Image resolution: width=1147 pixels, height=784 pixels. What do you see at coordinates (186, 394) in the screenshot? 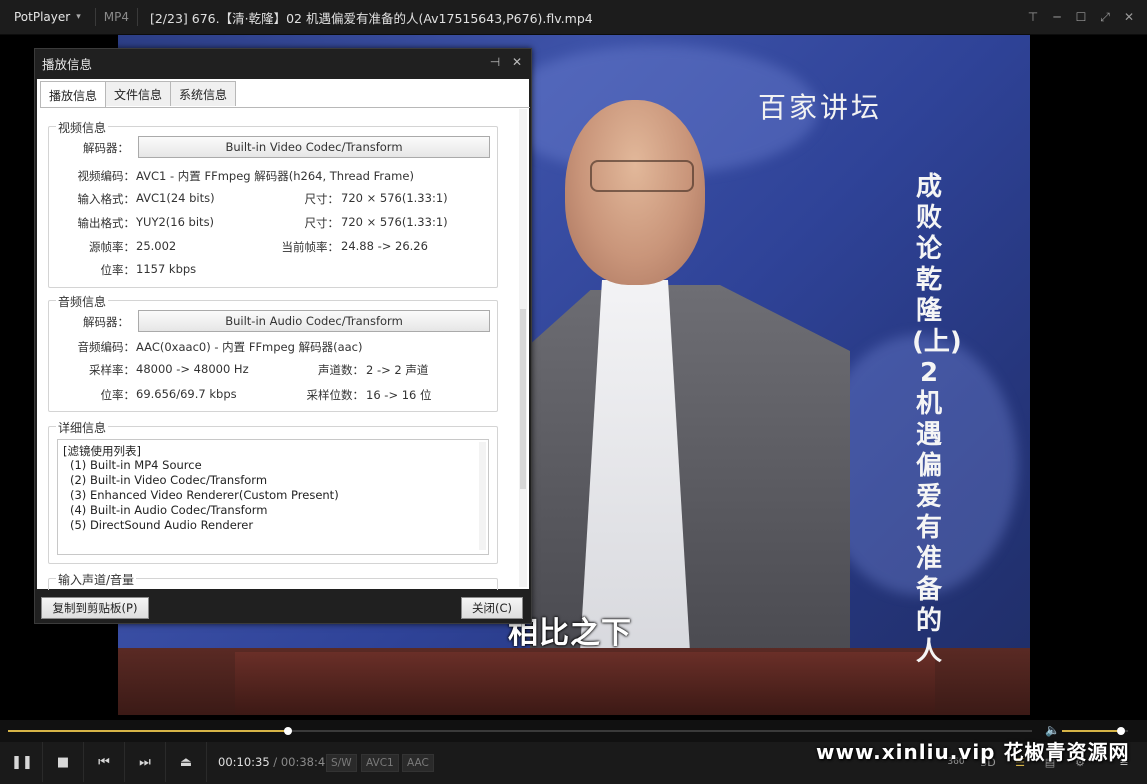
I see `audio-bitrate-value: 69.656/69.7 kbps` at bounding box center [186, 394].